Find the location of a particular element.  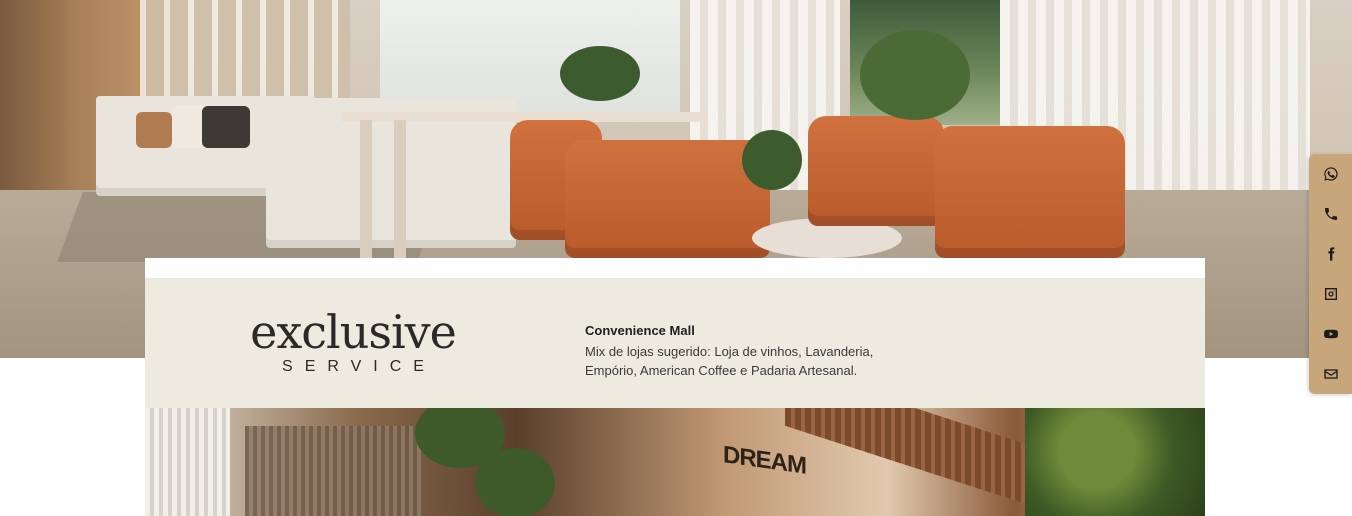

info-title: Convenience Mall is located at coordinates (640, 330).